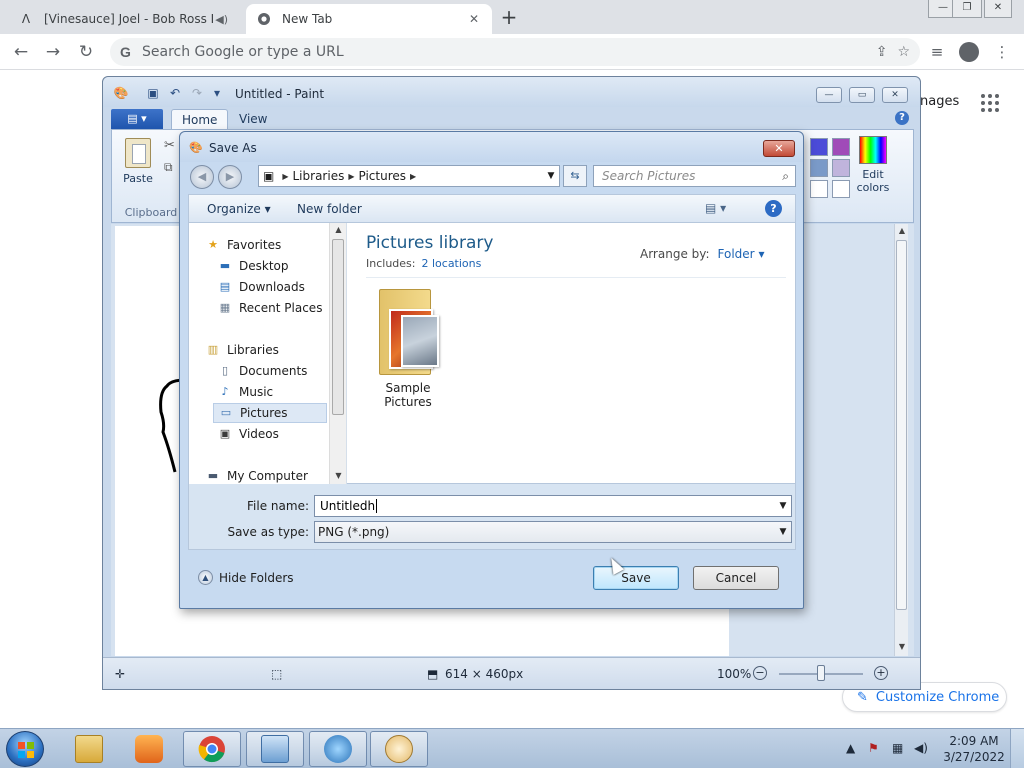  Describe the element at coordinates (277, 674) in the screenshot. I see `selection-size-icon: ⬚` at that location.